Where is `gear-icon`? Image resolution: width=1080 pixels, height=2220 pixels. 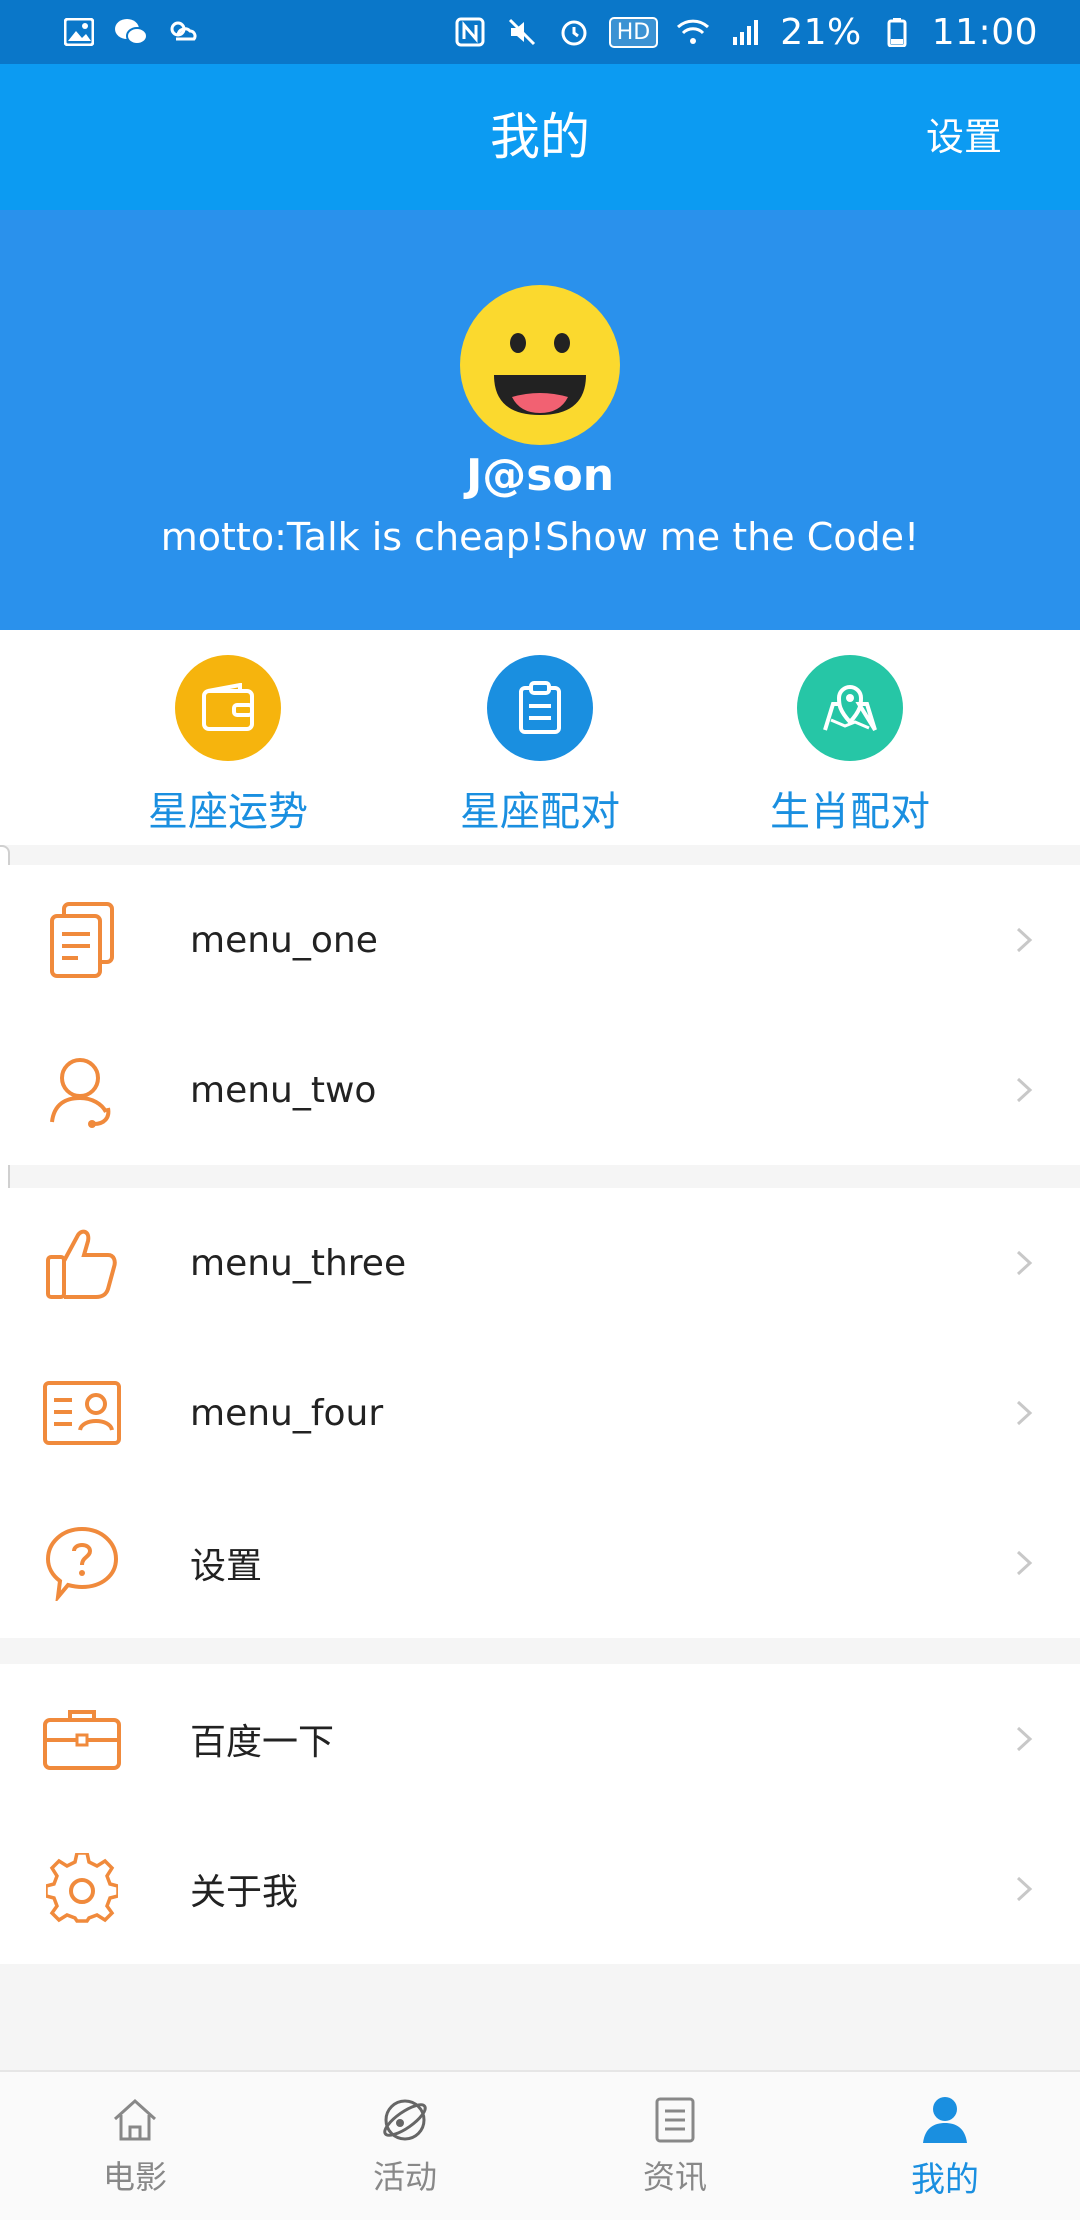 gear-icon is located at coordinates (82, 1889).